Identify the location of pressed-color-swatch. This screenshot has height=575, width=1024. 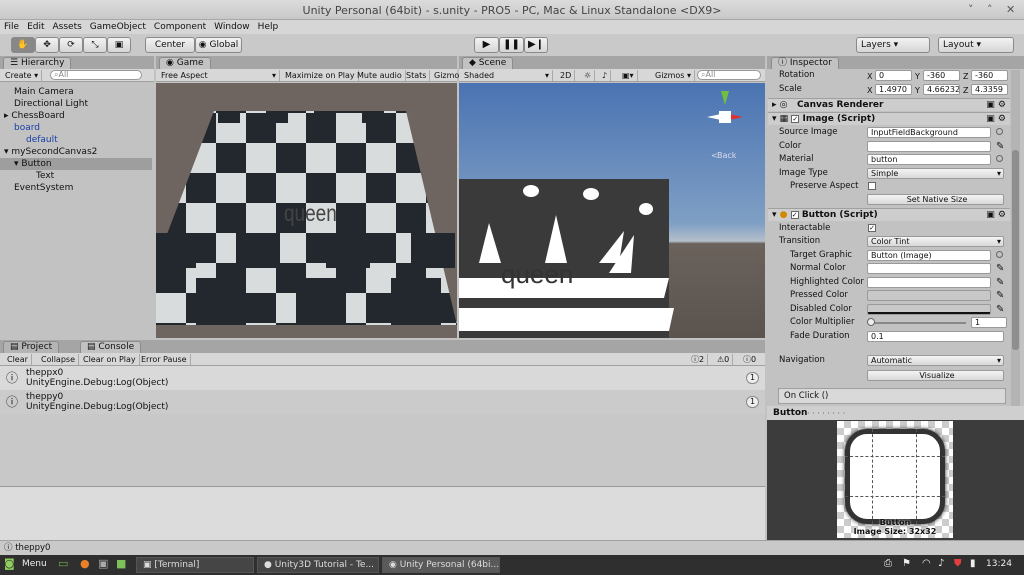
(929, 295).